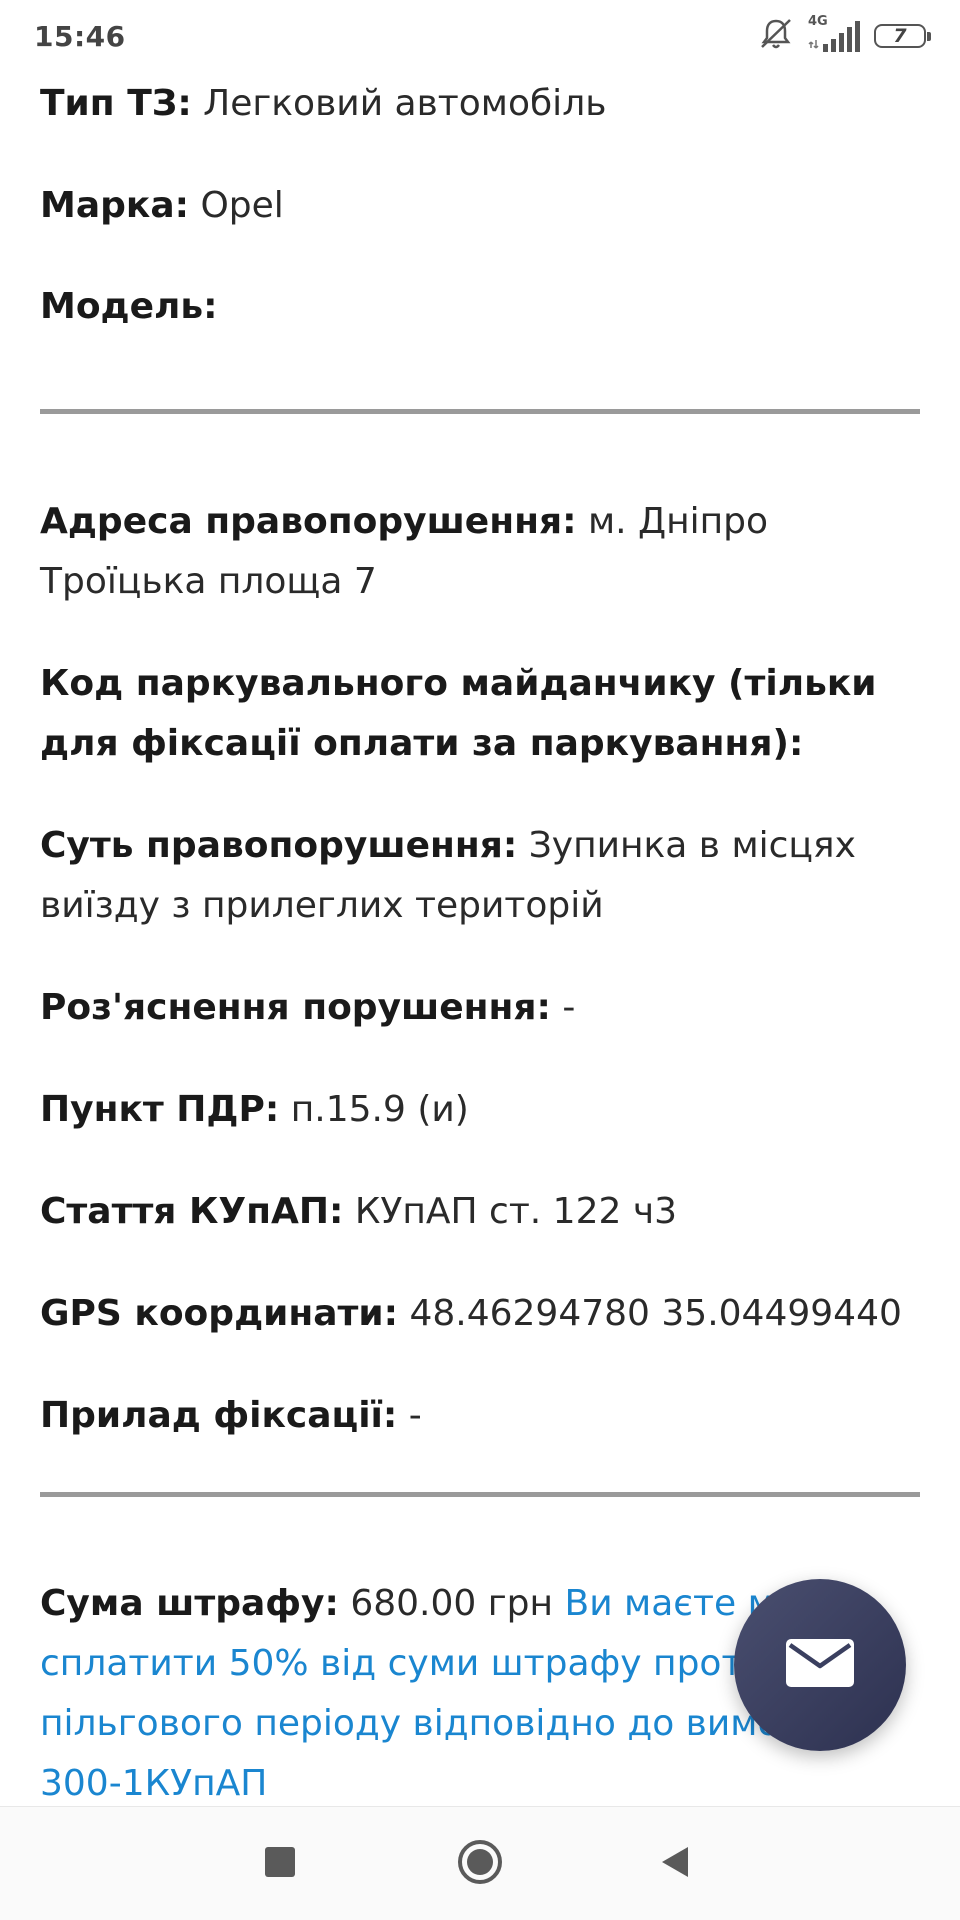 The width and height of the screenshot is (960, 1920). Describe the element at coordinates (242, 205) in the screenshot. I see `brand-value: Opel` at that location.